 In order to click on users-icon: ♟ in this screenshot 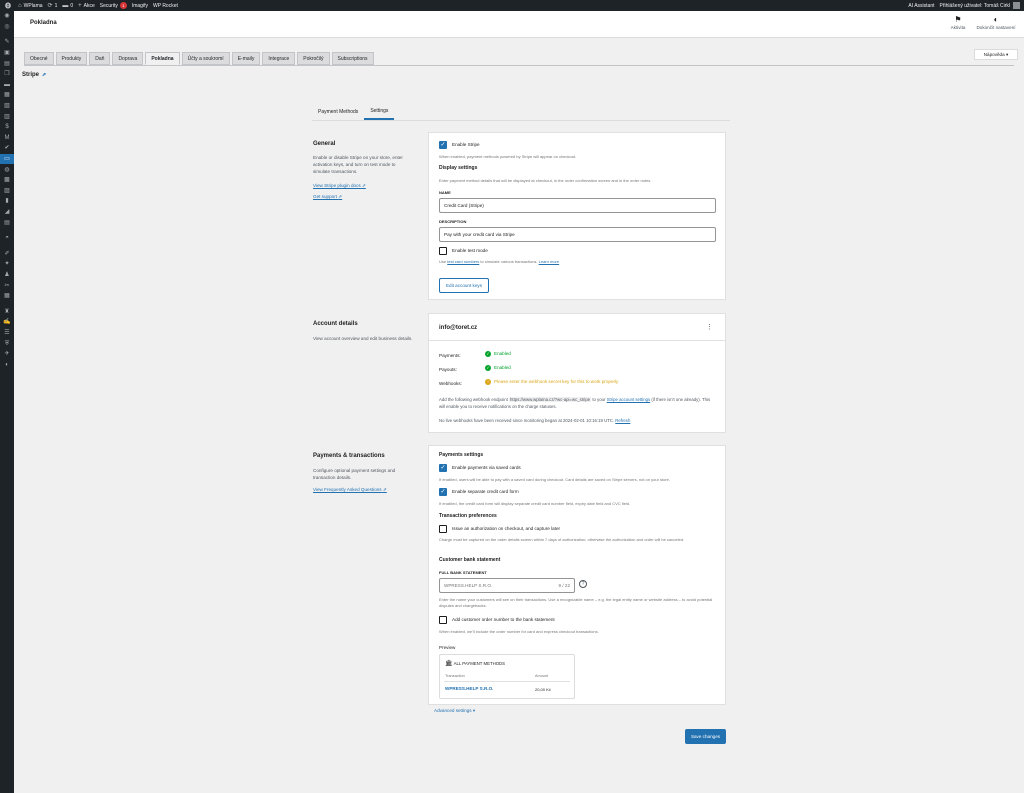, I will do `click(7, 275)`.